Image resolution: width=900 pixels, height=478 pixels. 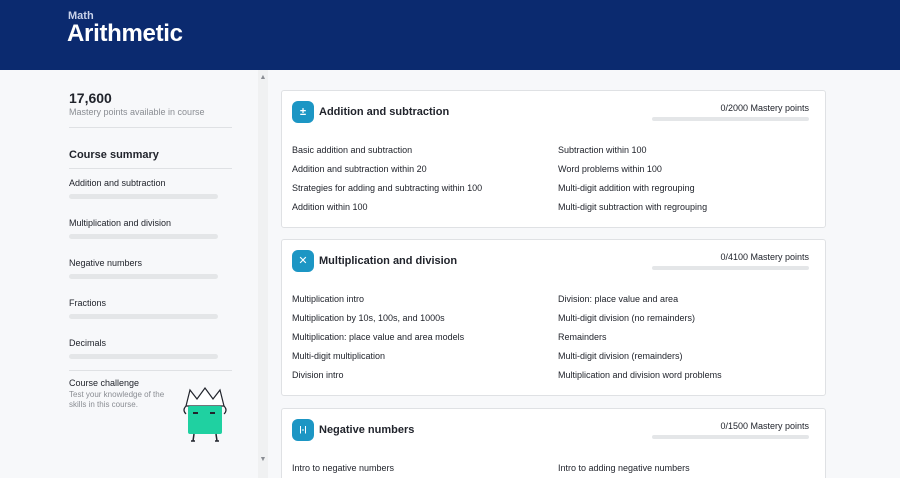 I want to click on unit-mastery-points: 0/4100 Mastery points, so click(x=764, y=257).